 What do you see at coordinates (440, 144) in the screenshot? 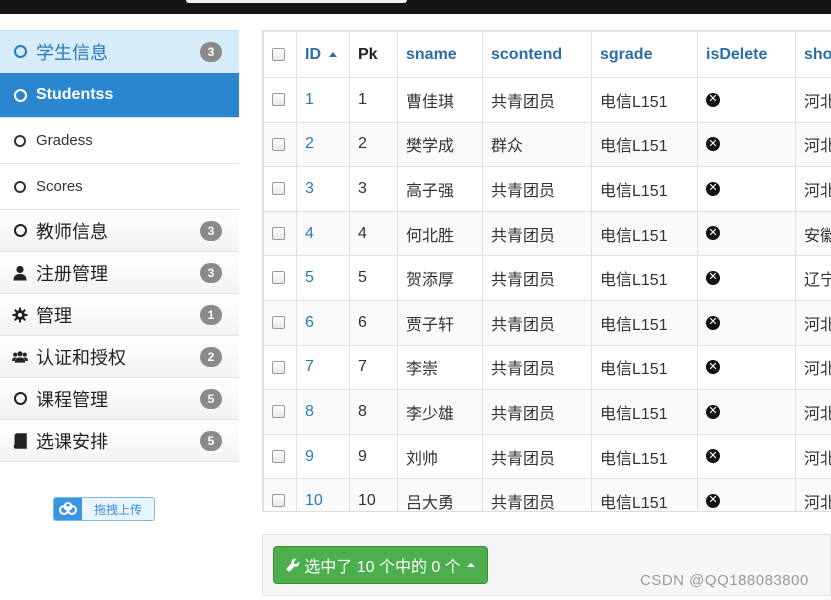
I see `sname-cell: 樊学成` at bounding box center [440, 144].